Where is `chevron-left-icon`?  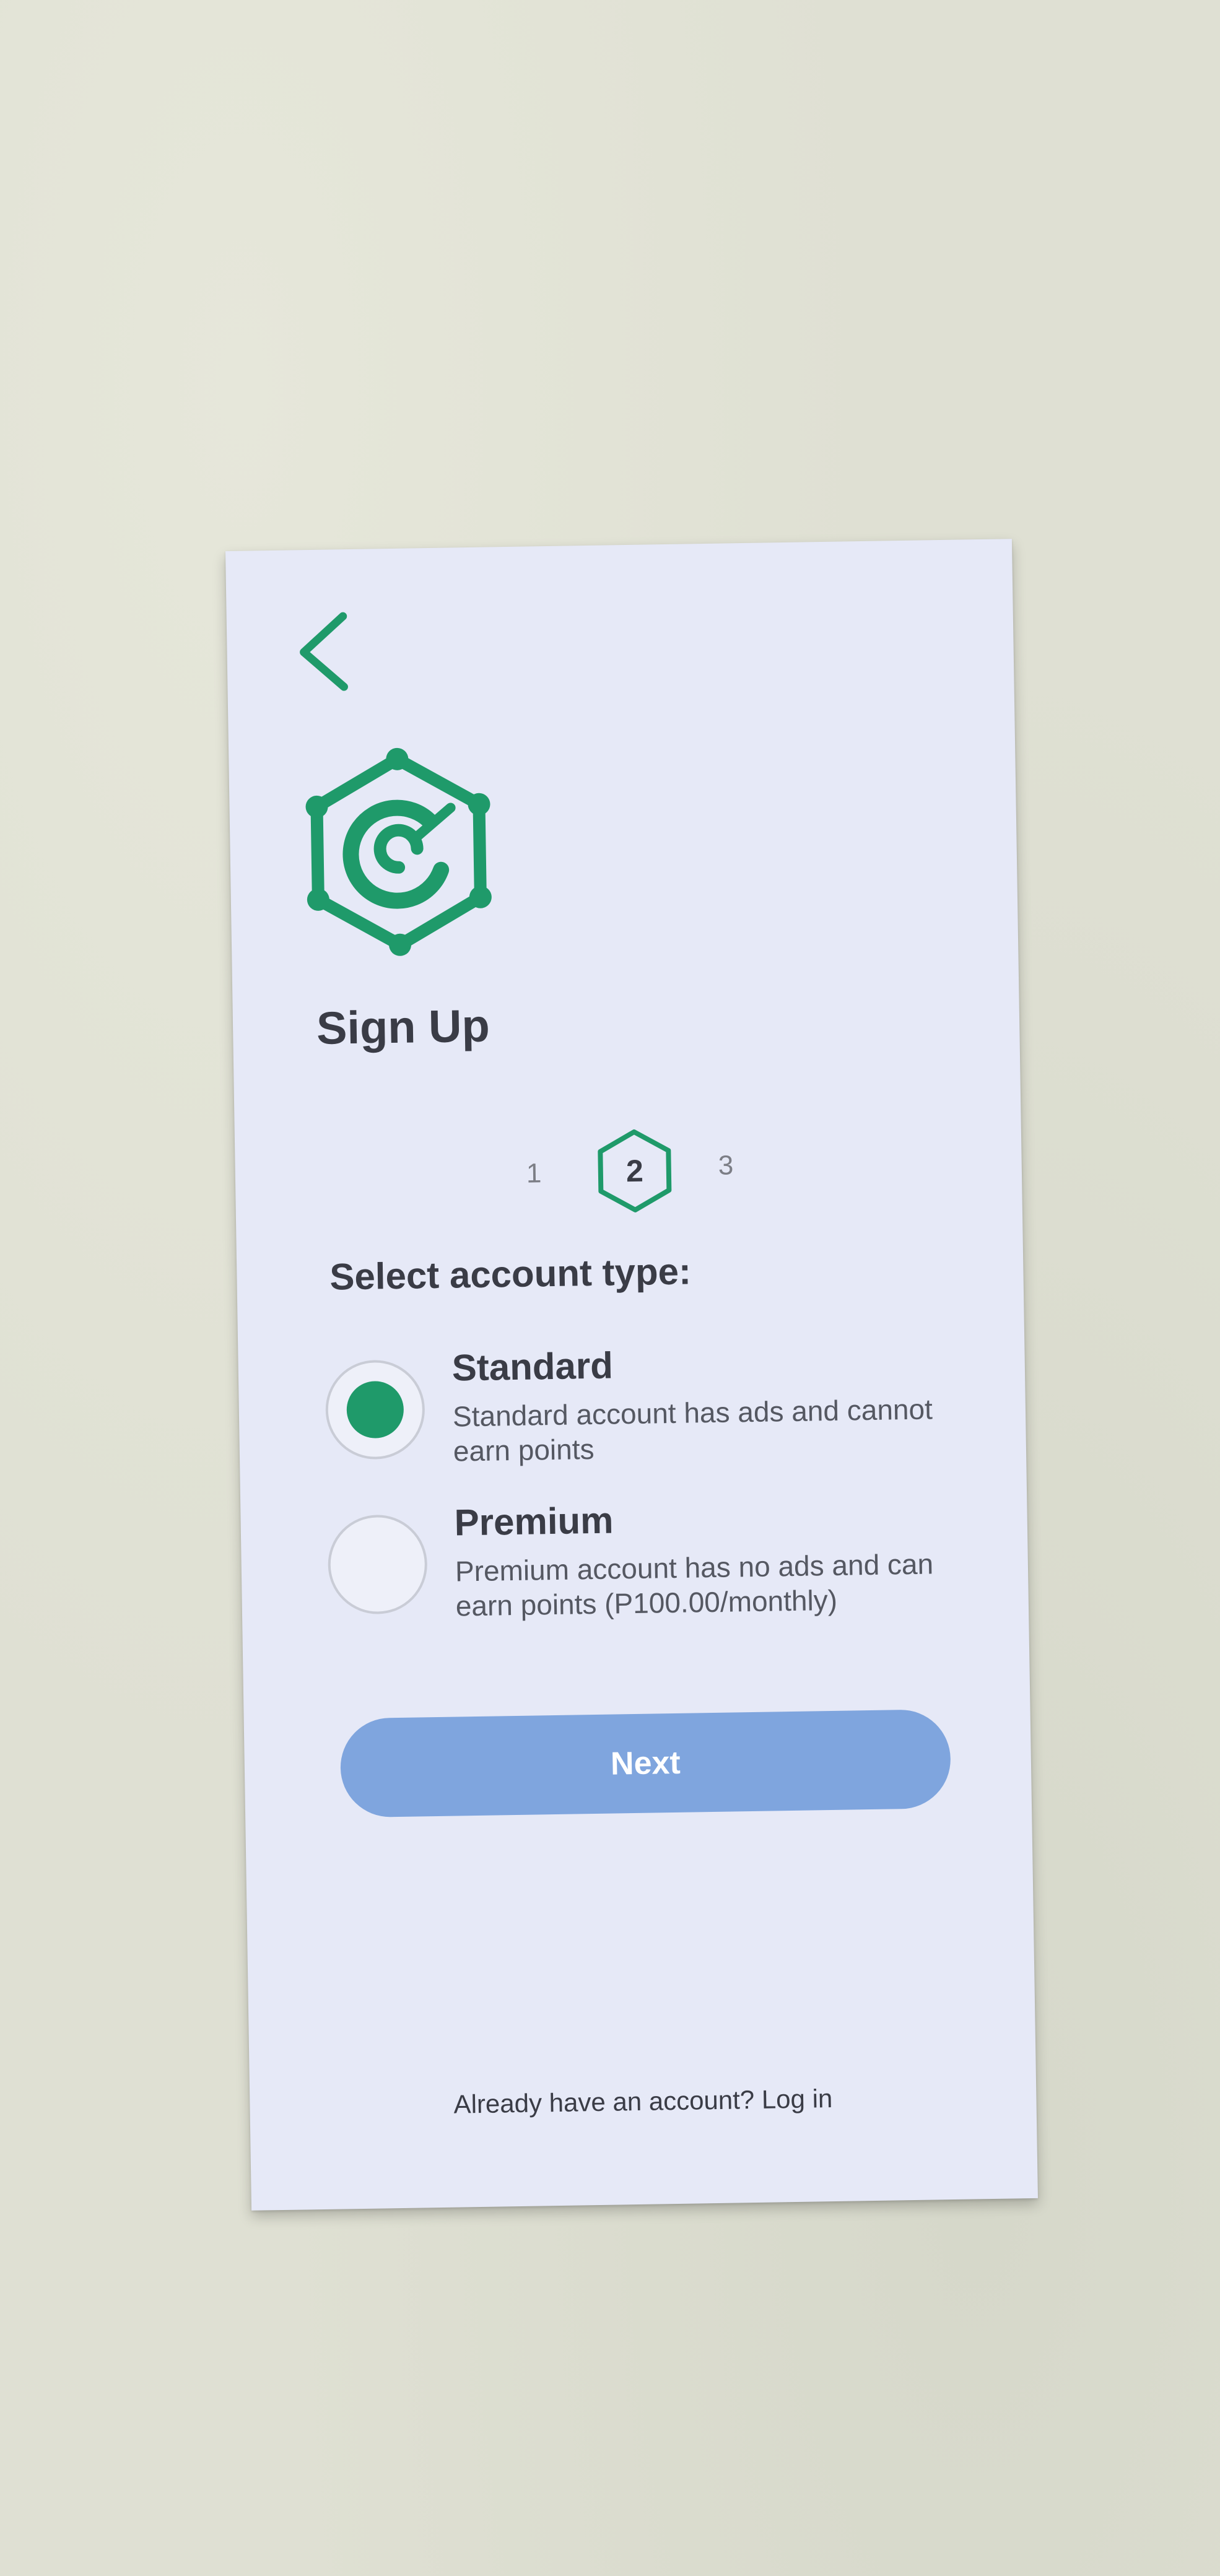 chevron-left-icon is located at coordinates (323, 651).